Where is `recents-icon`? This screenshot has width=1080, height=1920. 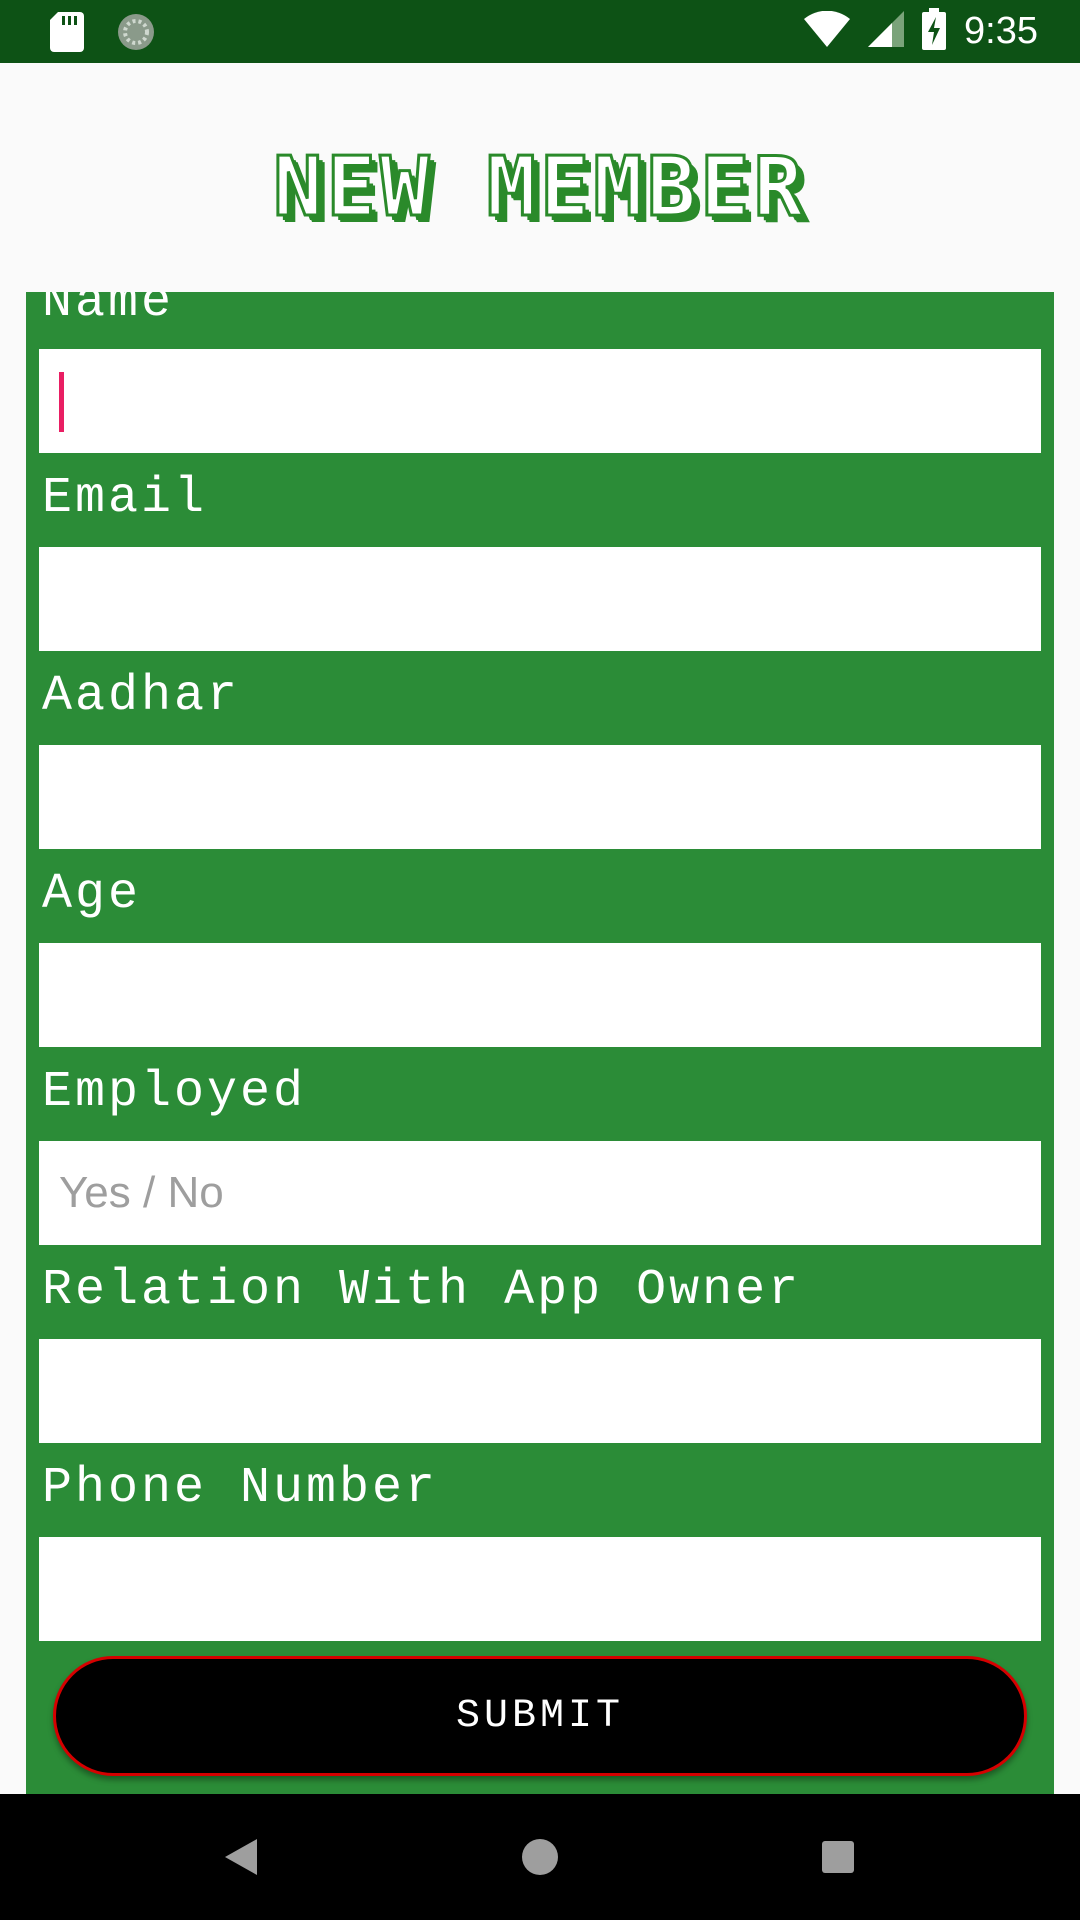 recents-icon is located at coordinates (838, 1857).